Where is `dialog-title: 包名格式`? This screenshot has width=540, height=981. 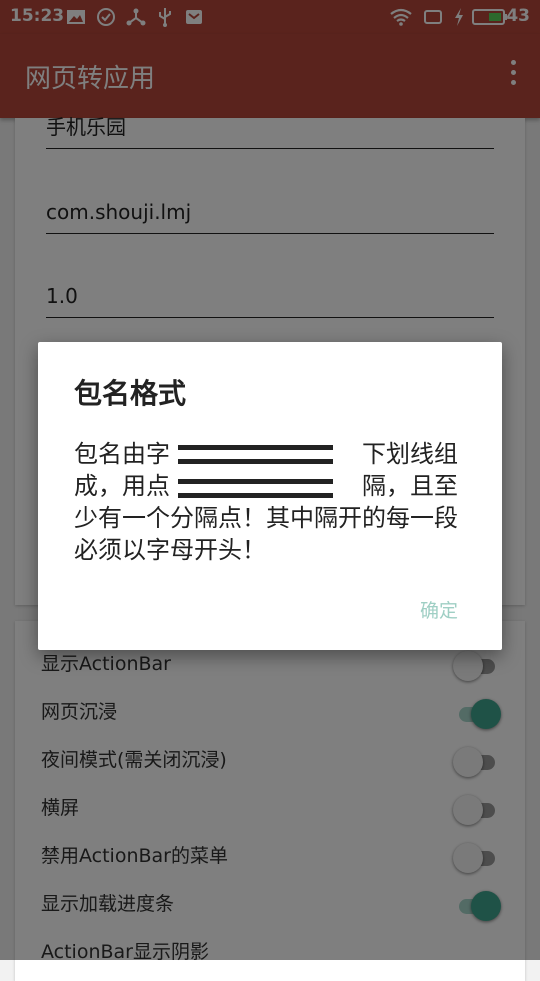
dialog-title: 包名格式 is located at coordinates (130, 393).